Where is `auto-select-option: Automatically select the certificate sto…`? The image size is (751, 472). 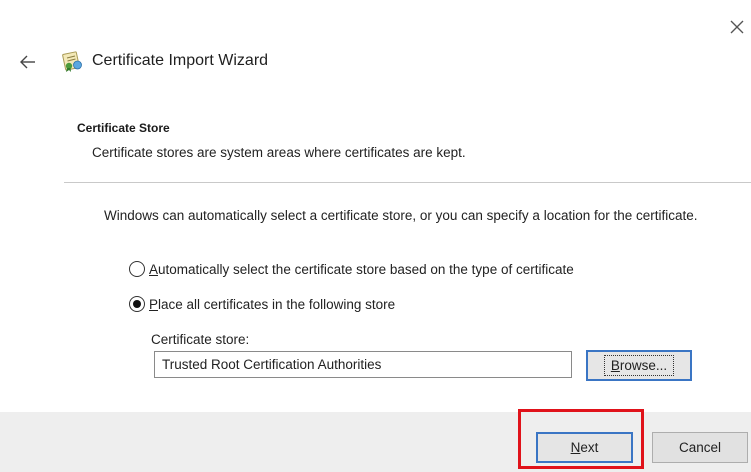
auto-select-option: Automatically select the certificate sto… is located at coordinates (351, 269).